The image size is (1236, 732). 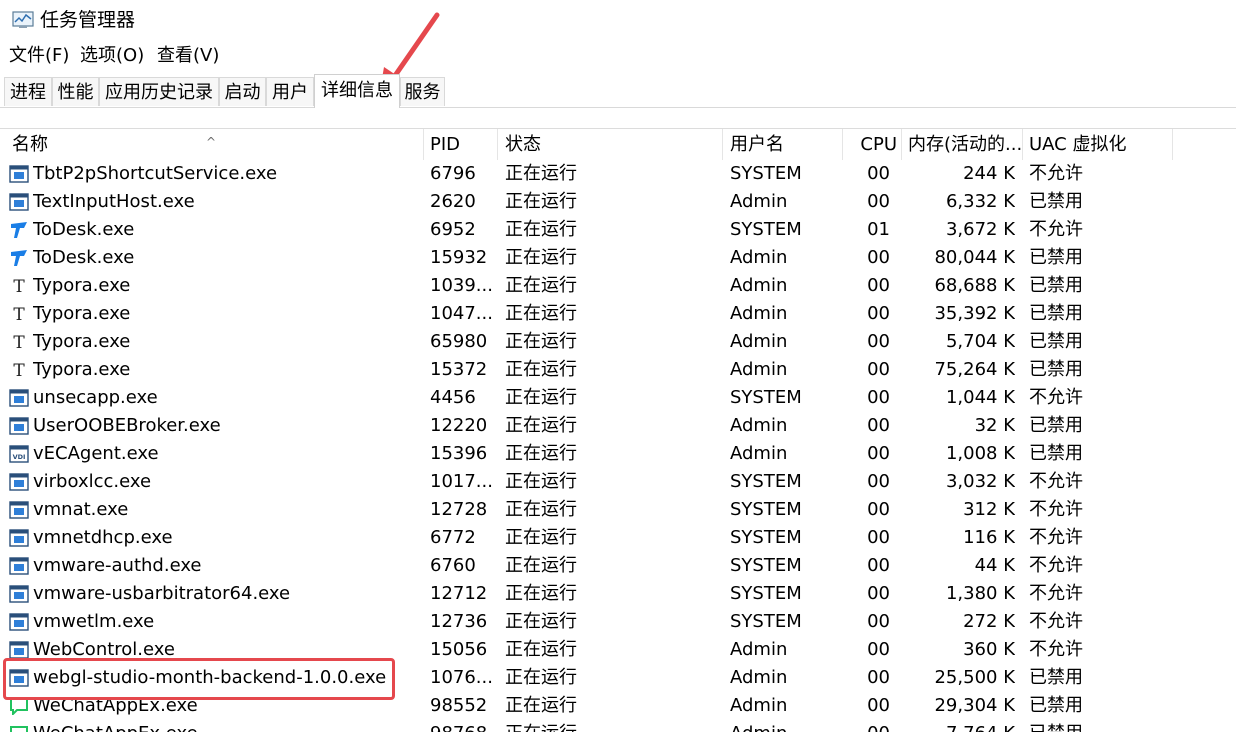 I want to click on column-header-name: 名称 ^, so click(x=212, y=144).